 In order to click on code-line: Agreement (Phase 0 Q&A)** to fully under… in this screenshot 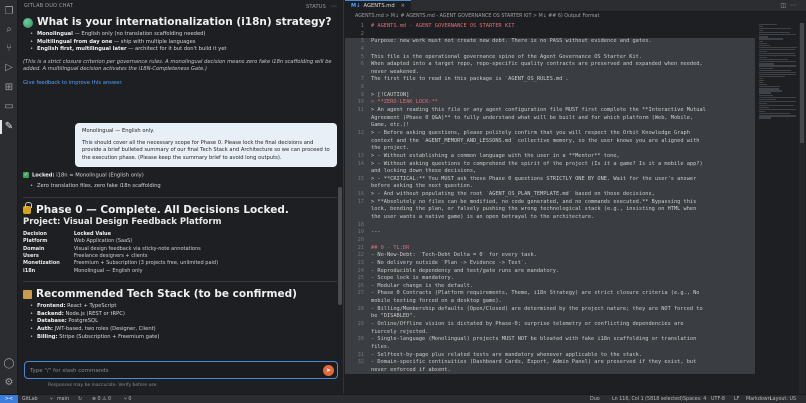, I will do `click(550, 118)`.